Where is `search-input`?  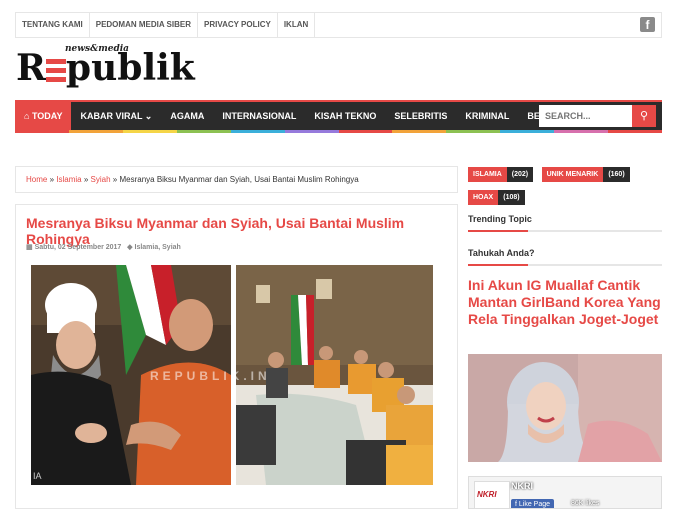
search-input is located at coordinates (585, 116).